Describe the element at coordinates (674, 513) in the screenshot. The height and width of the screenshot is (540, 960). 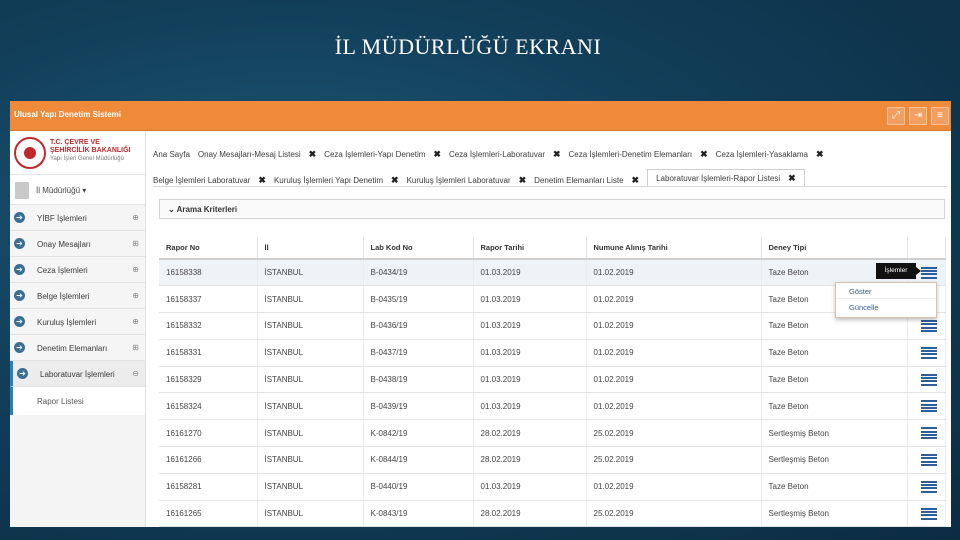
I see `table-cell: 25.02.2019` at that location.